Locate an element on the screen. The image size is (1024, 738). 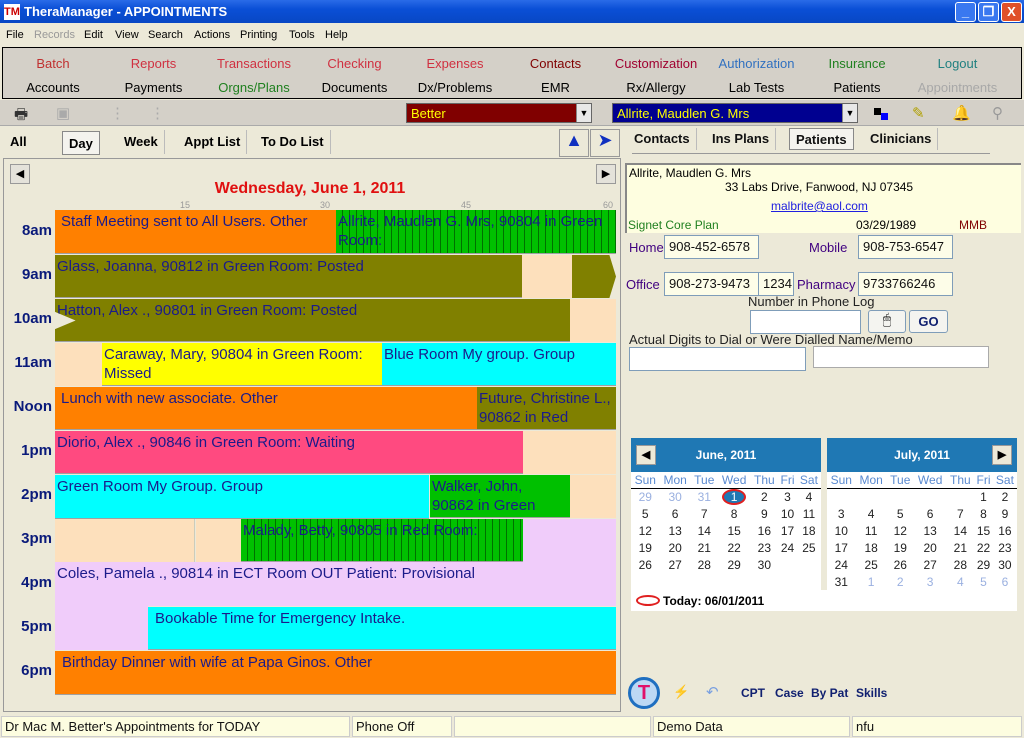
office-phone-field: 908-273-9473 is located at coordinates (711, 284).